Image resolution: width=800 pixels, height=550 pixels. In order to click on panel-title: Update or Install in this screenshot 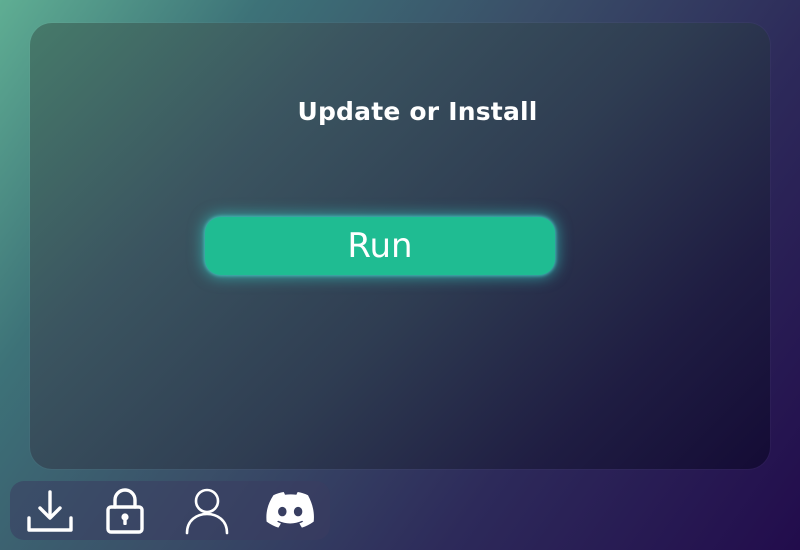, I will do `click(417, 111)`.